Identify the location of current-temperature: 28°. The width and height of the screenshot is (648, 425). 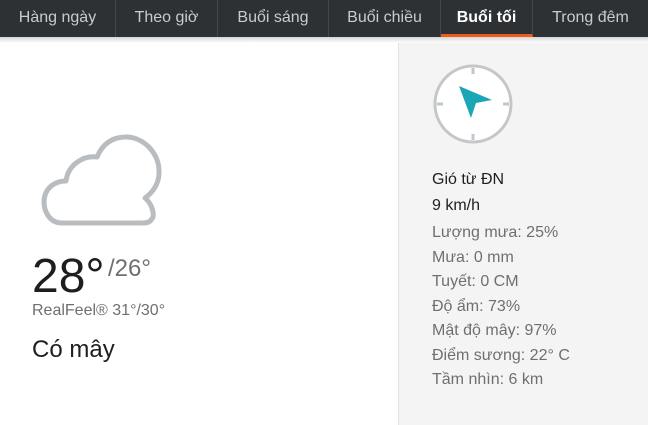
(68, 276).